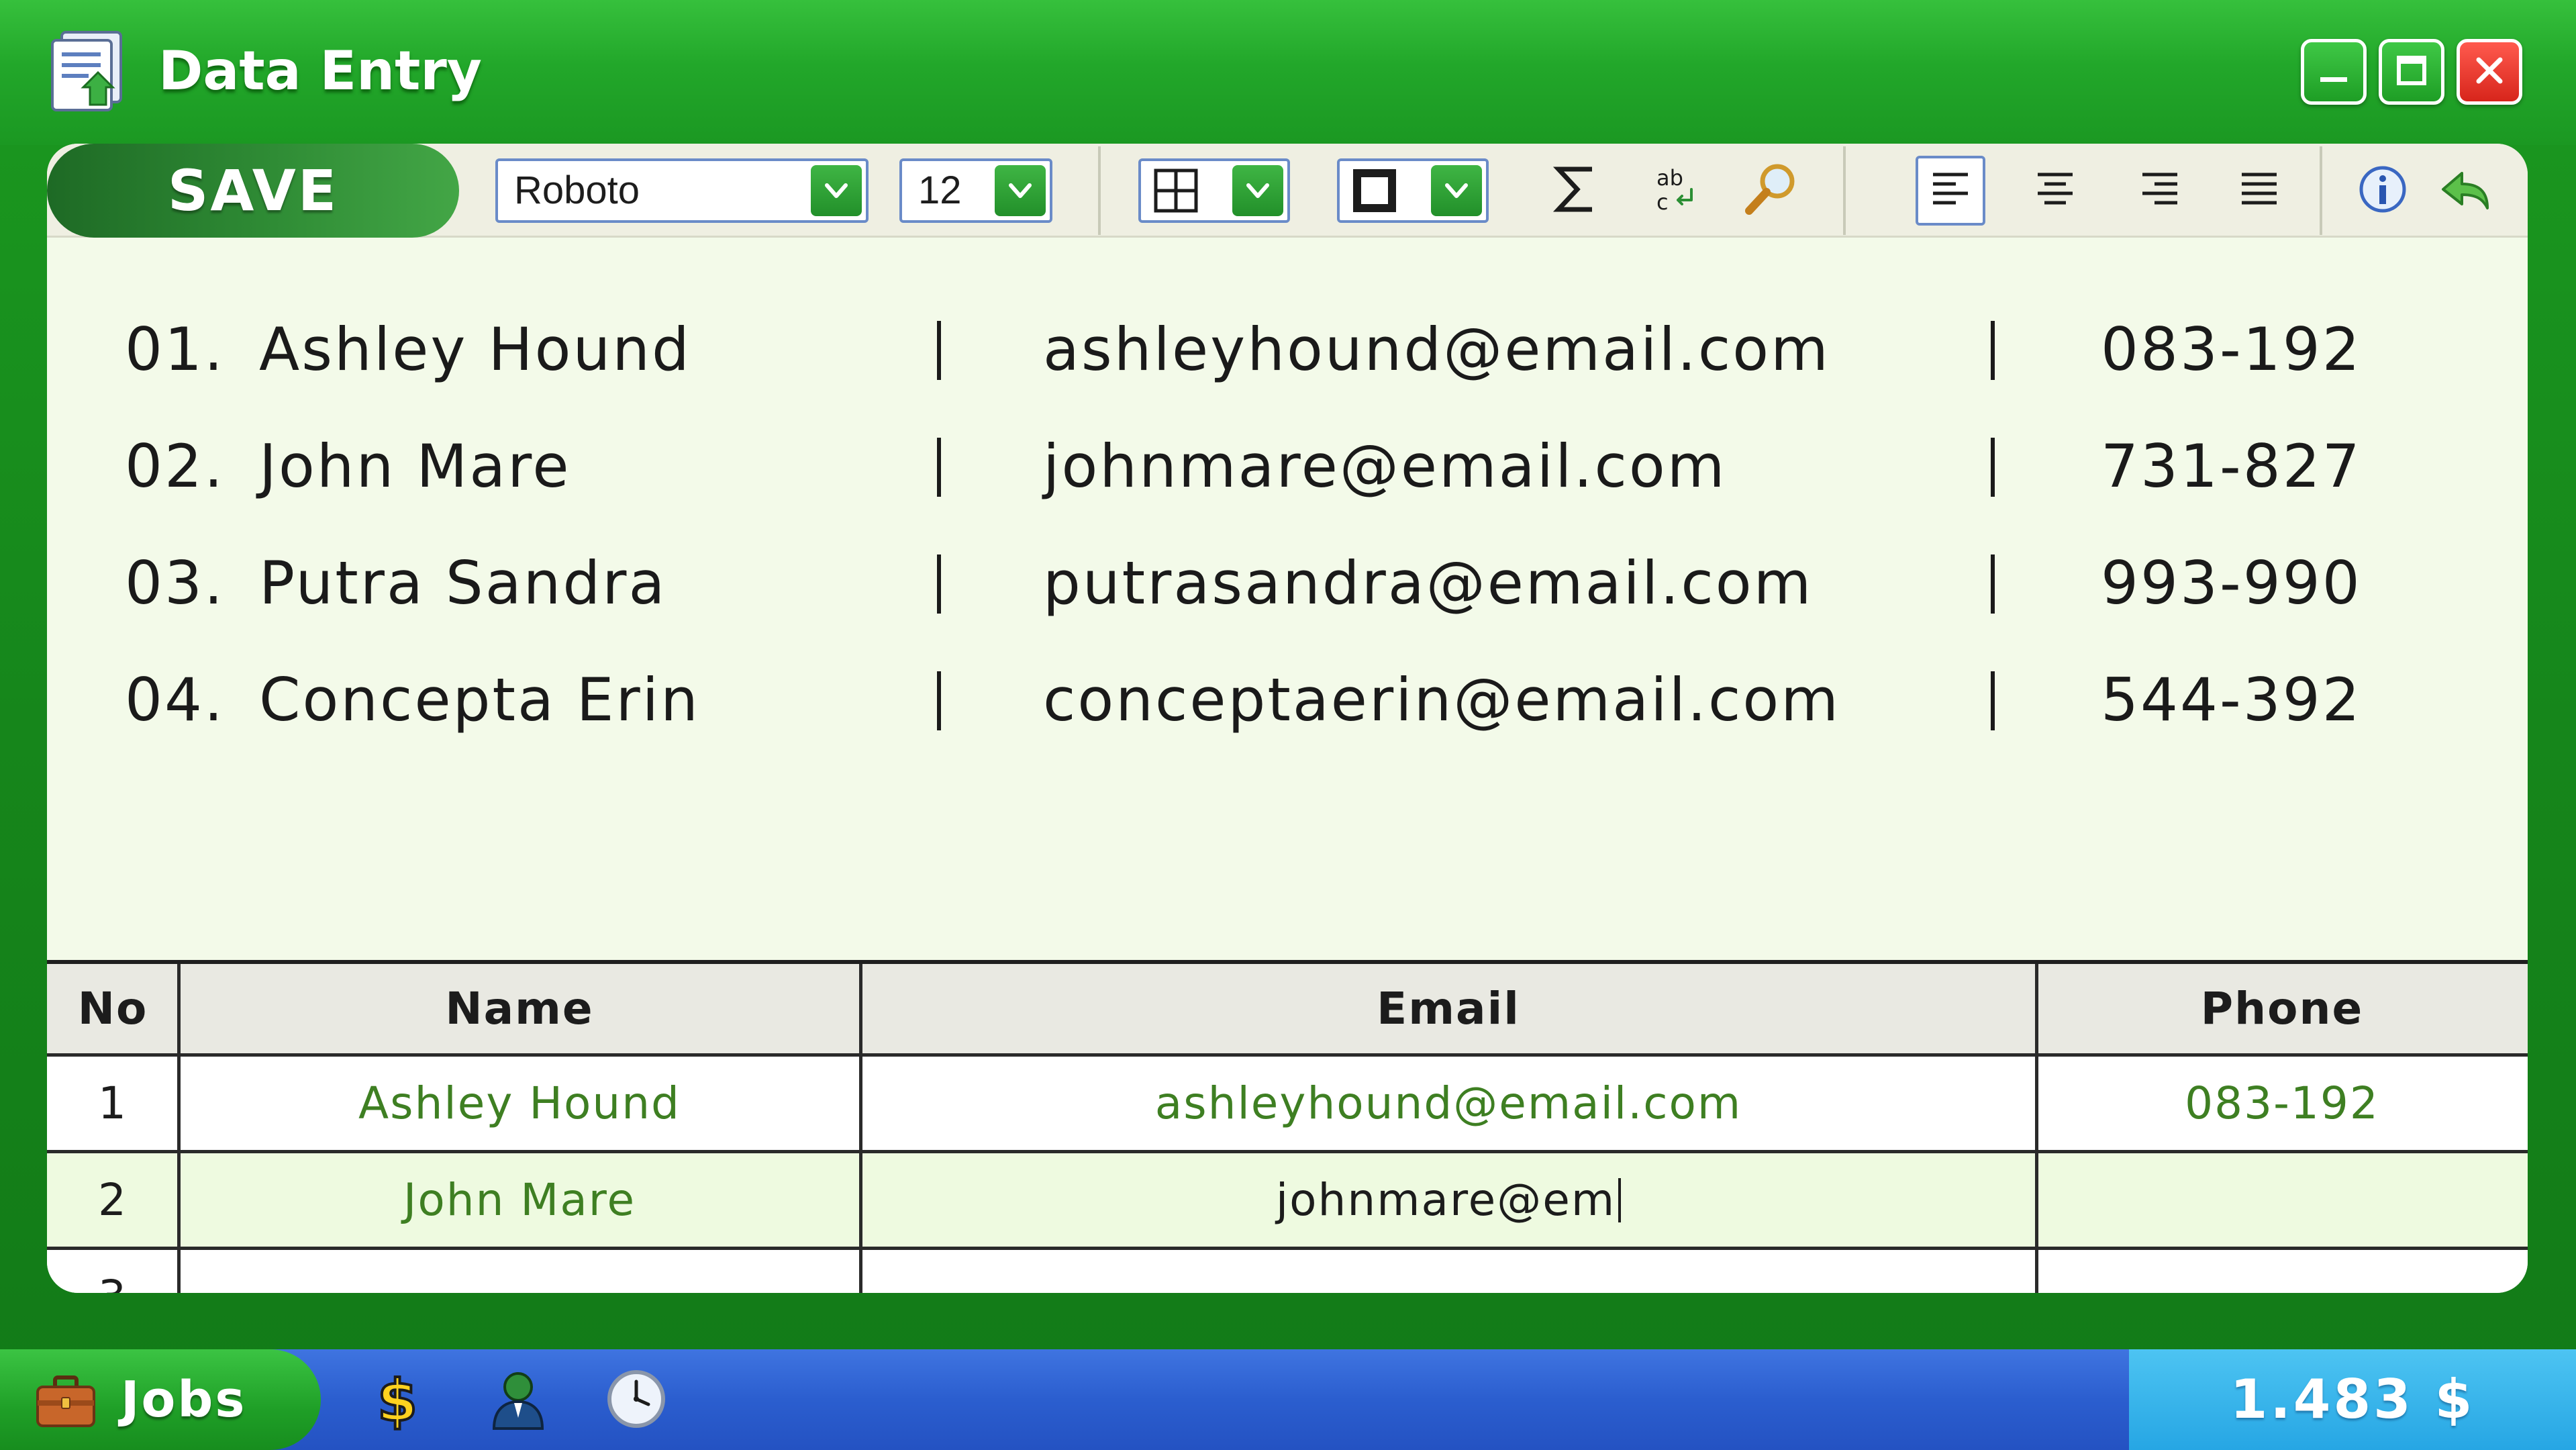 Image resolution: width=2576 pixels, height=1450 pixels. I want to click on search-button, so click(1770, 191).